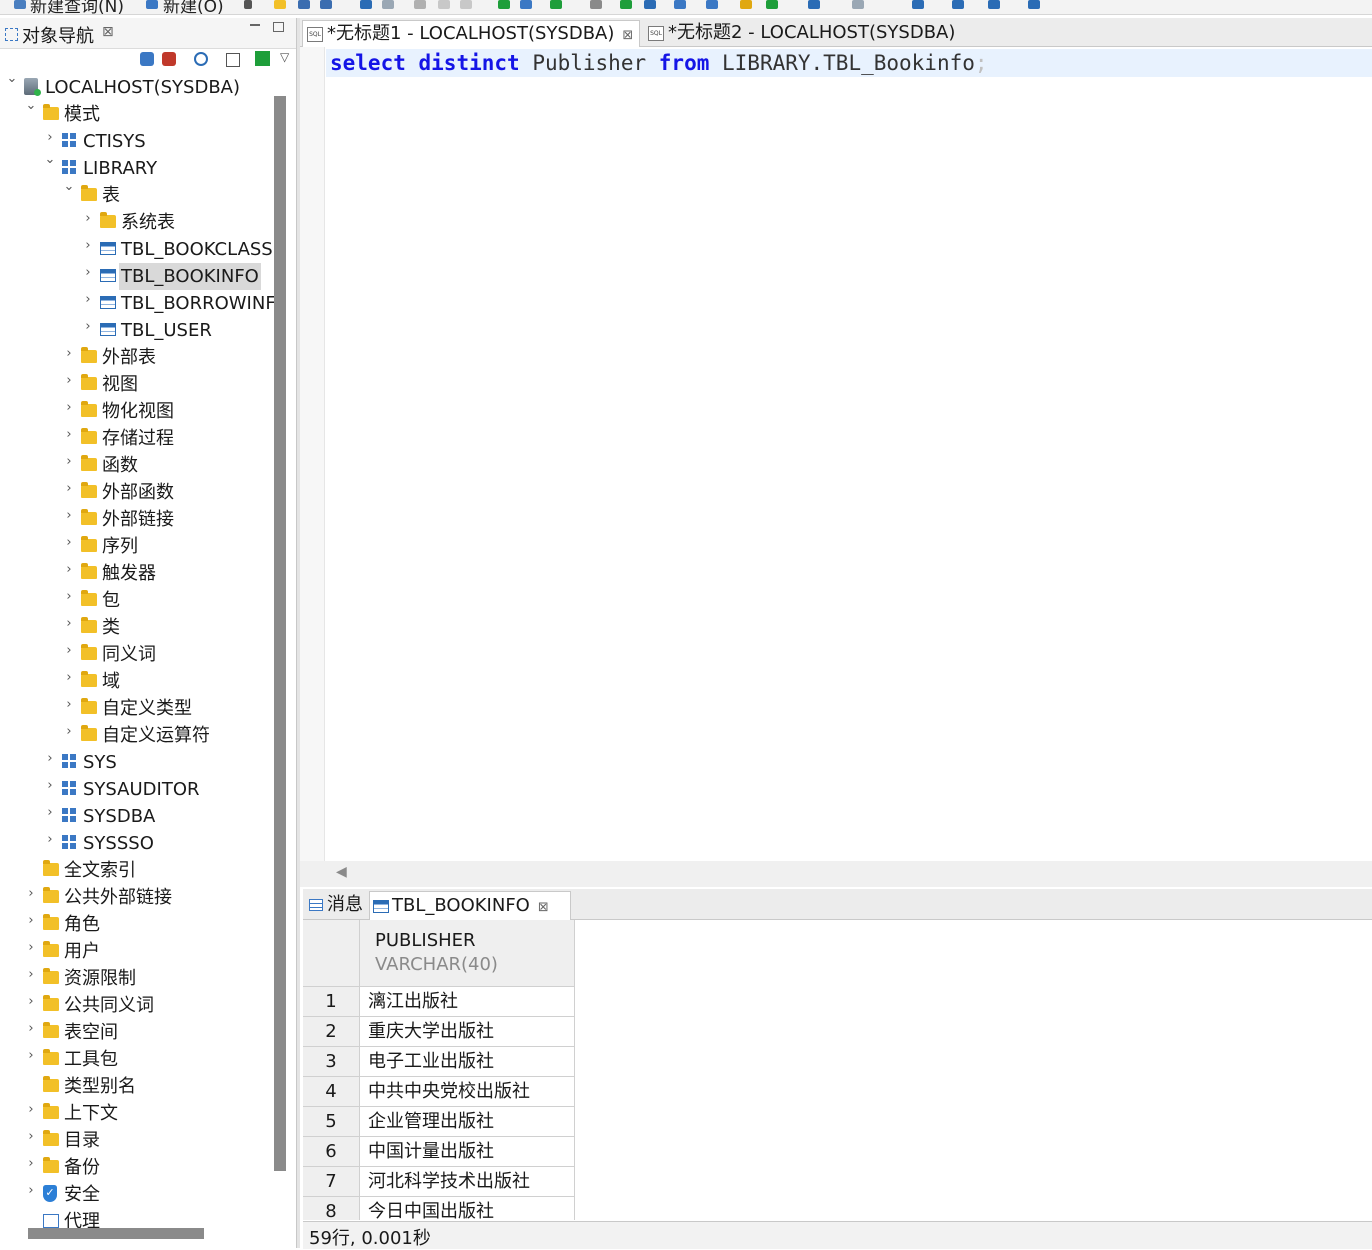 The height and width of the screenshot is (1250, 1372). Describe the element at coordinates (135, 384) in the screenshot. I see `tree-item: › 视图` at that location.